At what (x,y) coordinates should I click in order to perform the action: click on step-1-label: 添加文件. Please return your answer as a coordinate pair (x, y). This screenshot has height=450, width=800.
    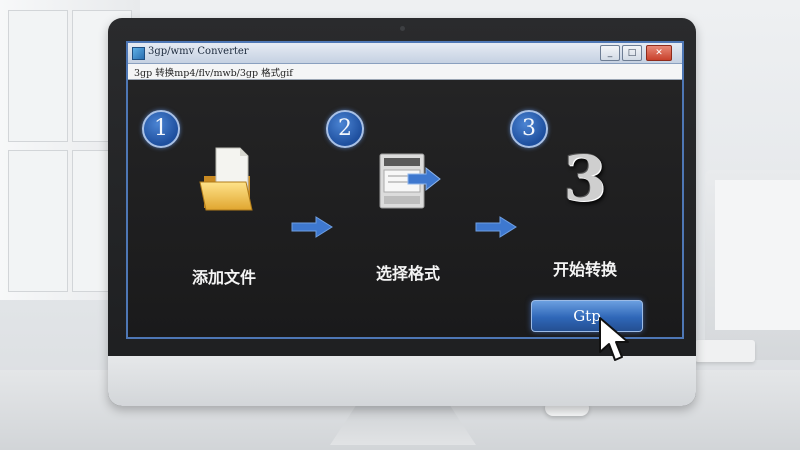
    Looking at the image, I should click on (224, 277).